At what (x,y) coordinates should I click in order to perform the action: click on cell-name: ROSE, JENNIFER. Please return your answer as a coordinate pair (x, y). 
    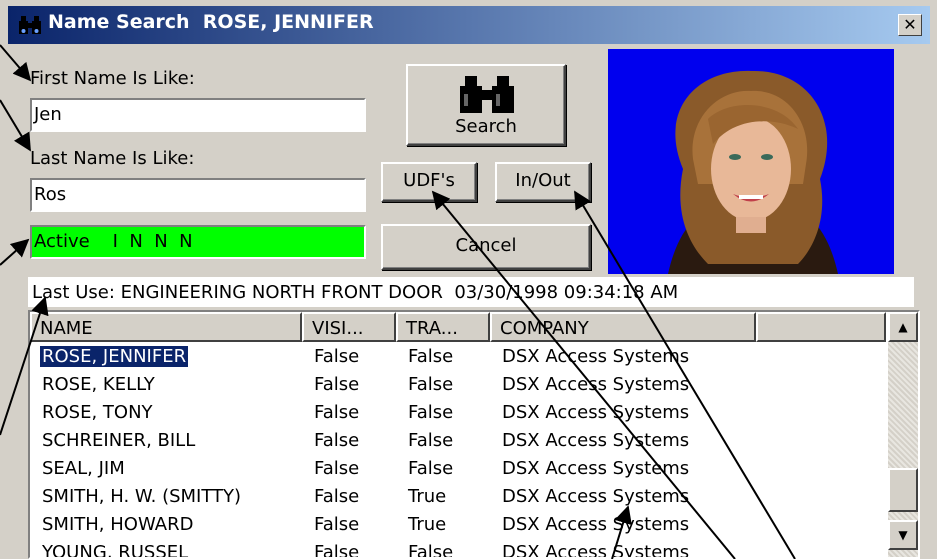
    Looking at the image, I should click on (114, 356).